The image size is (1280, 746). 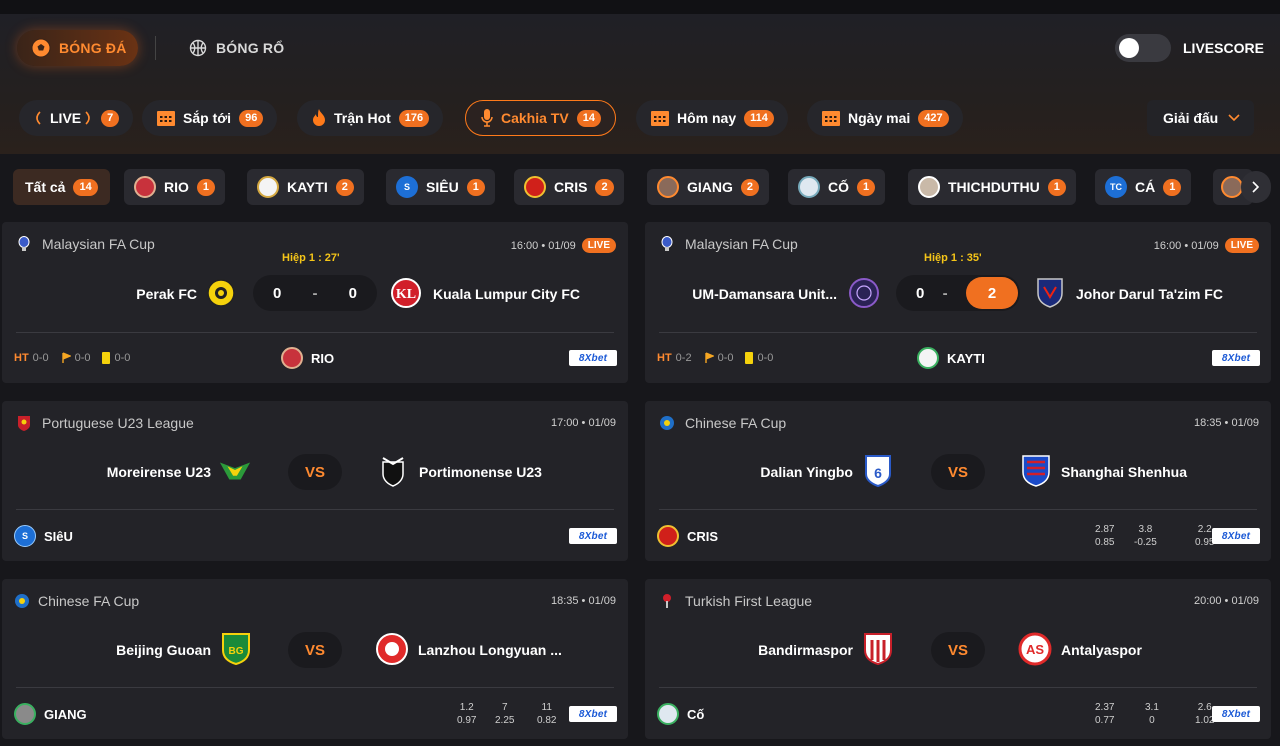 I want to click on co-avatar, so click(x=668, y=714).